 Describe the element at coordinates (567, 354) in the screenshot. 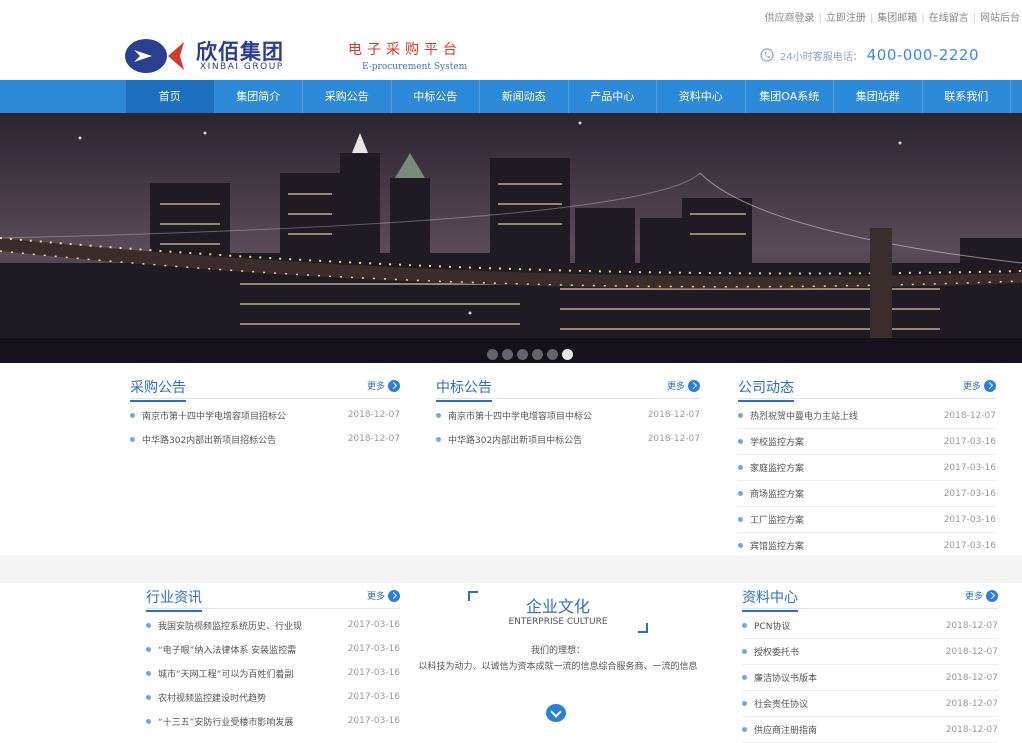

I see `banner-dot-active` at that location.